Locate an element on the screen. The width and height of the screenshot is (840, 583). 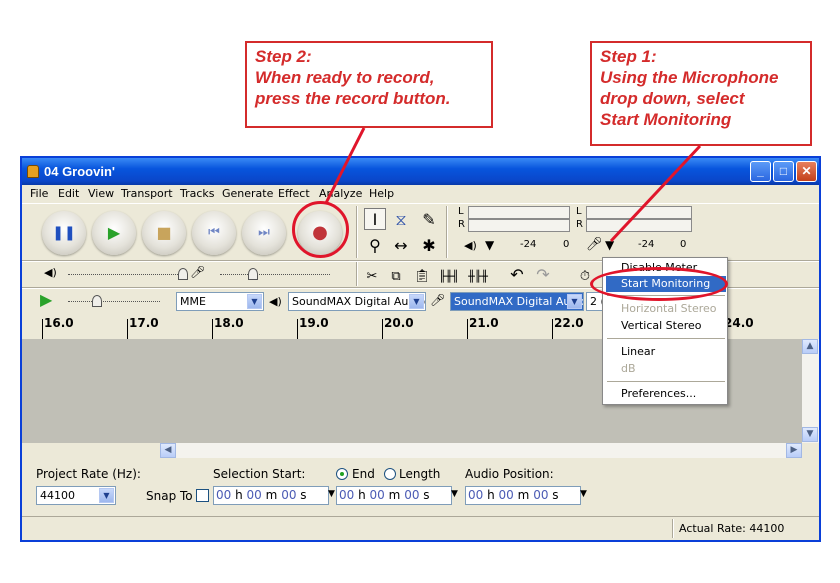
step2-arrow is located at coordinates (345, 165).